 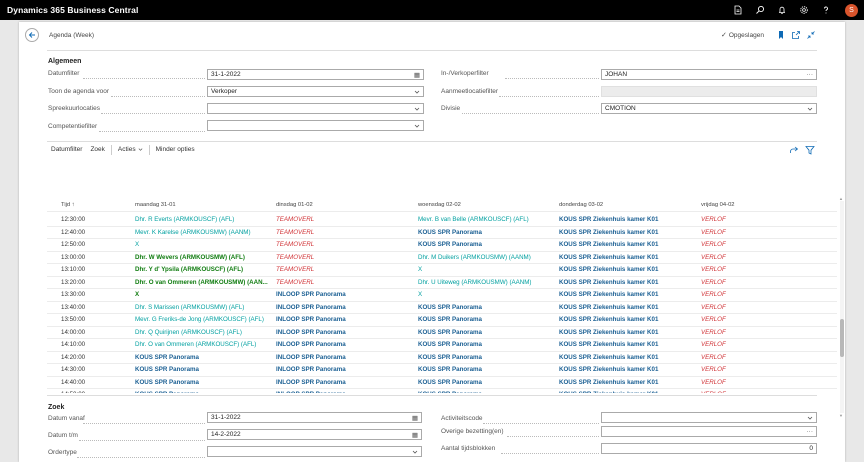 I want to click on scroll-thumb, so click(x=842, y=338).